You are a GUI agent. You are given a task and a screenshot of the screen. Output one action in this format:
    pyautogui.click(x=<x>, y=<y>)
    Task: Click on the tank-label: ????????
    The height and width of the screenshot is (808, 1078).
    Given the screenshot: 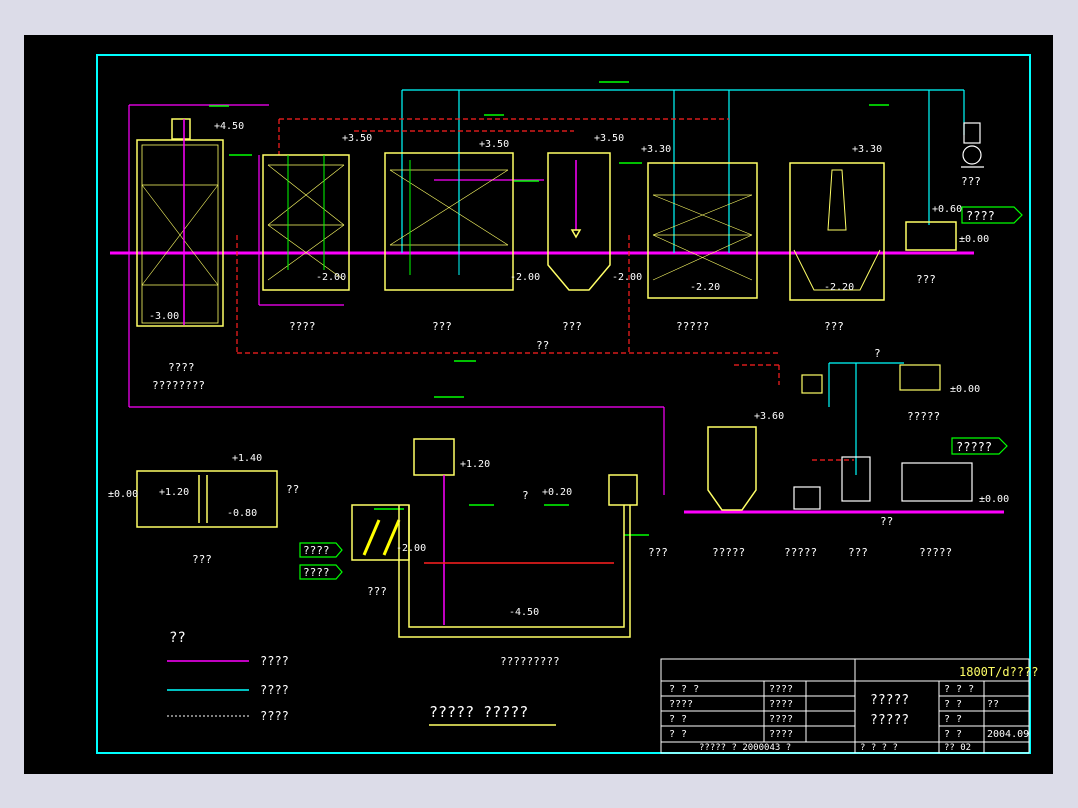 What is the action you would take?
    pyautogui.click(x=178, y=385)
    